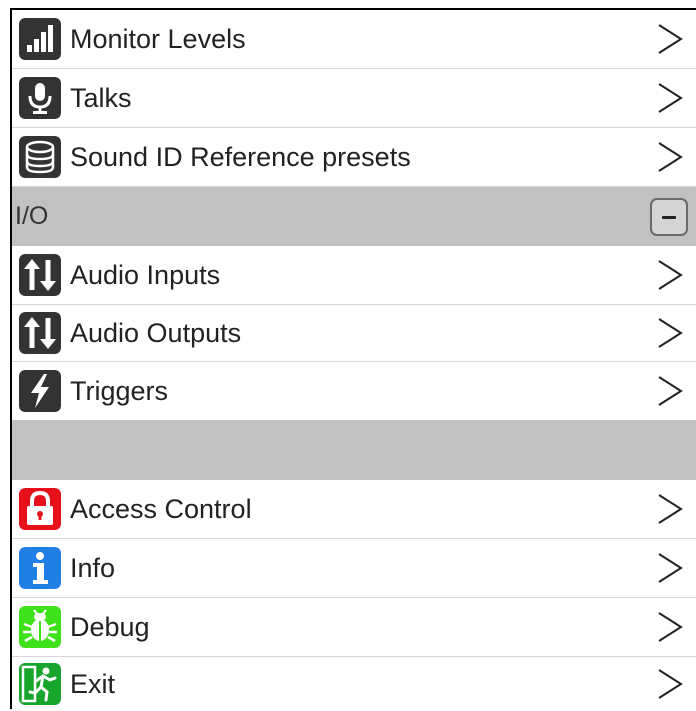  Describe the element at coordinates (156, 332) in the screenshot. I see `menu-item-label: Audio Outputs` at that location.